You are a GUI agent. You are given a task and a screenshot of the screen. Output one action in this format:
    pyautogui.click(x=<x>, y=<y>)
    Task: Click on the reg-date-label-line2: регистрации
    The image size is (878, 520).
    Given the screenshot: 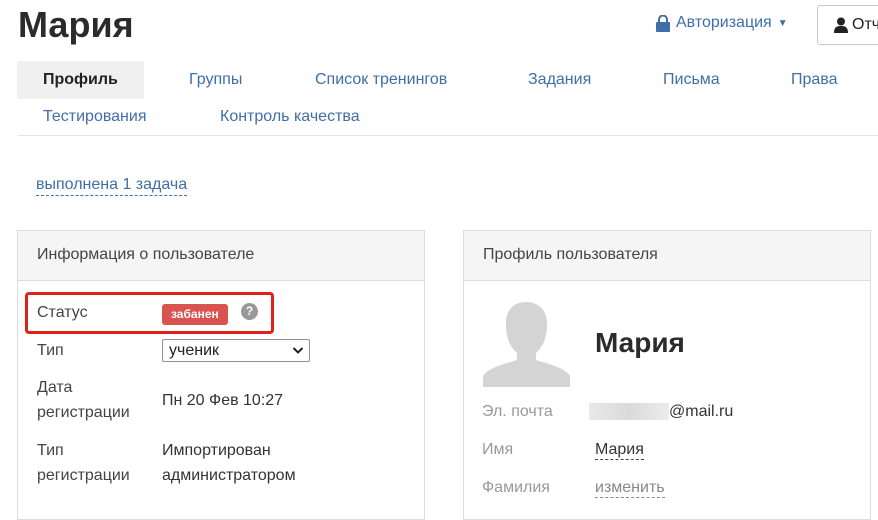 What is the action you would take?
    pyautogui.click(x=83, y=412)
    